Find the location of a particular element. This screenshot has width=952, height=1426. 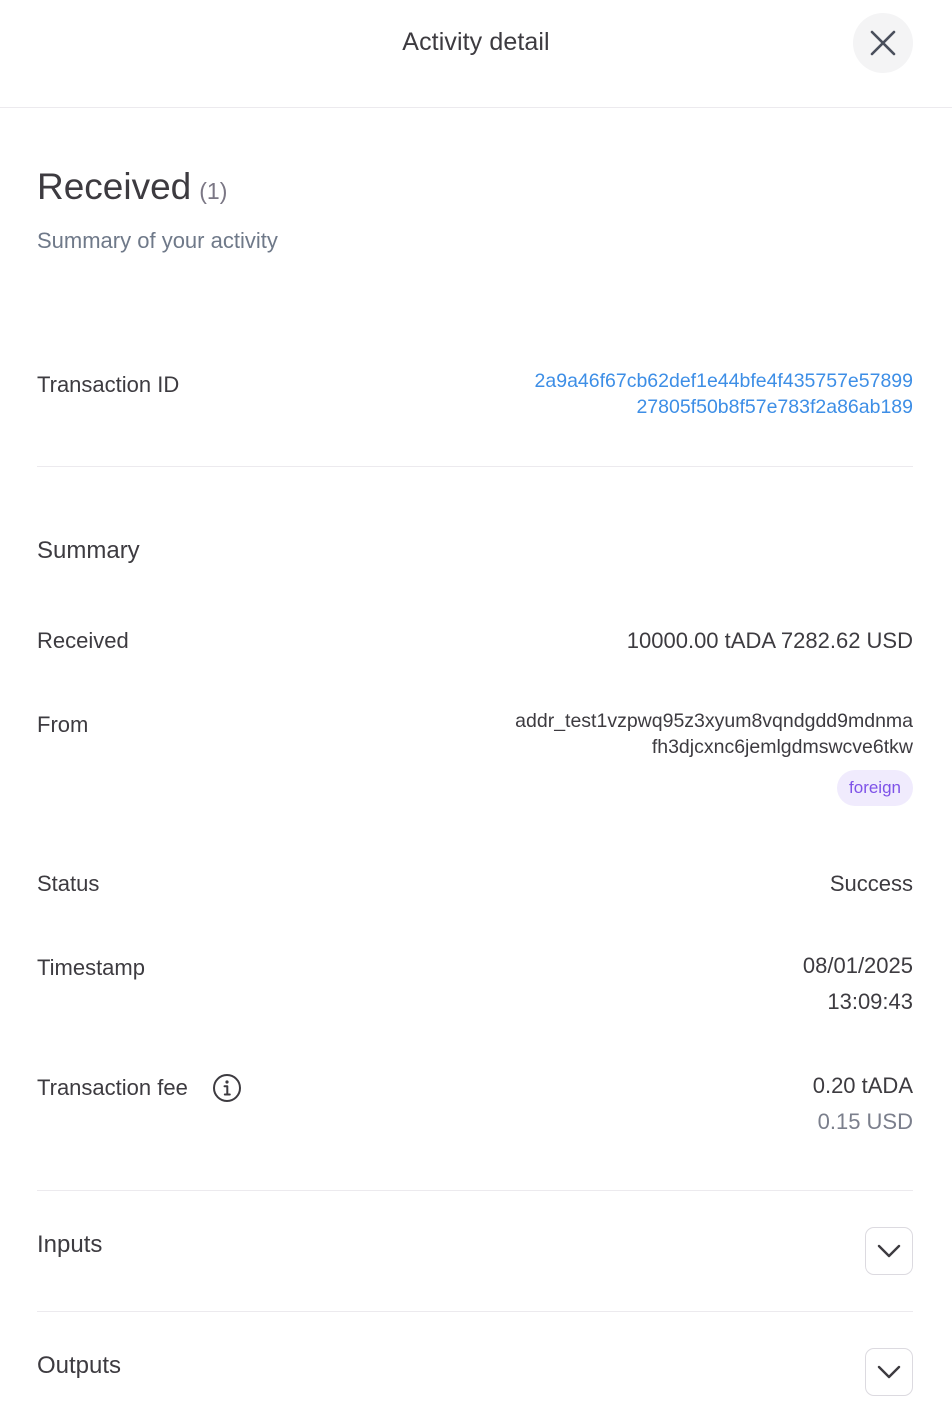

transaction-id-line-1: 2a9a46f67cb62def1e44bfe4f435757e57899 is located at coordinates (723, 381).